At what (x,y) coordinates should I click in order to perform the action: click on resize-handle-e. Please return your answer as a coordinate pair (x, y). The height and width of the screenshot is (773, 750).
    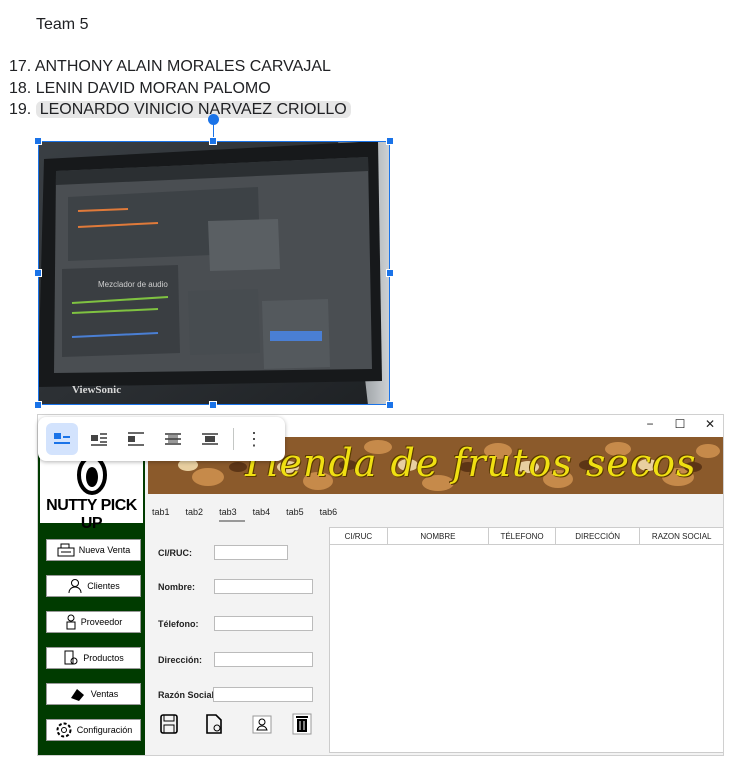
    Looking at the image, I should click on (390, 273).